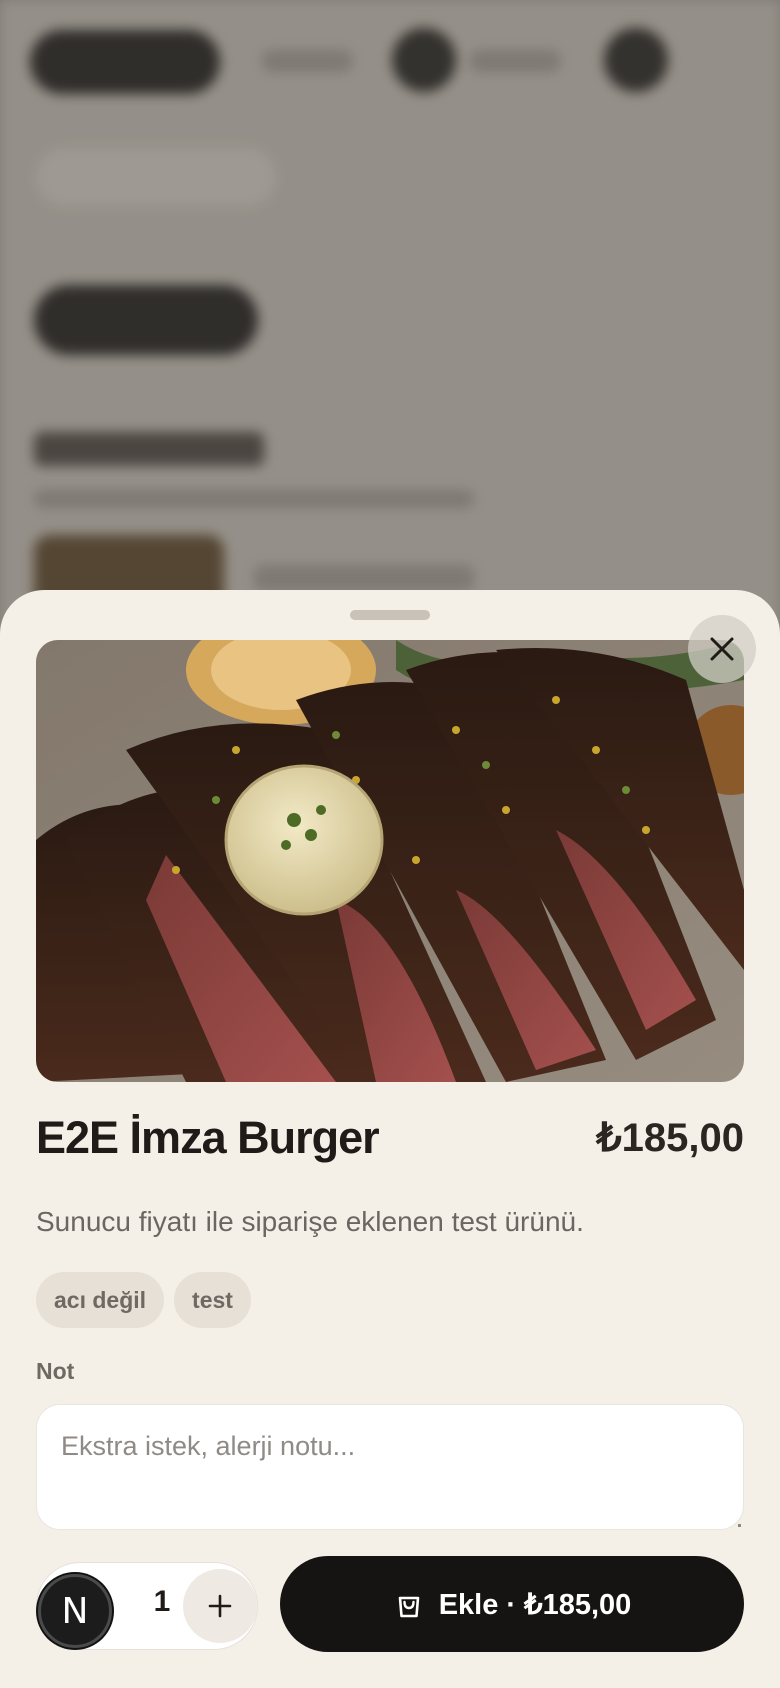  I want to click on plus-icon, so click(220, 1606).